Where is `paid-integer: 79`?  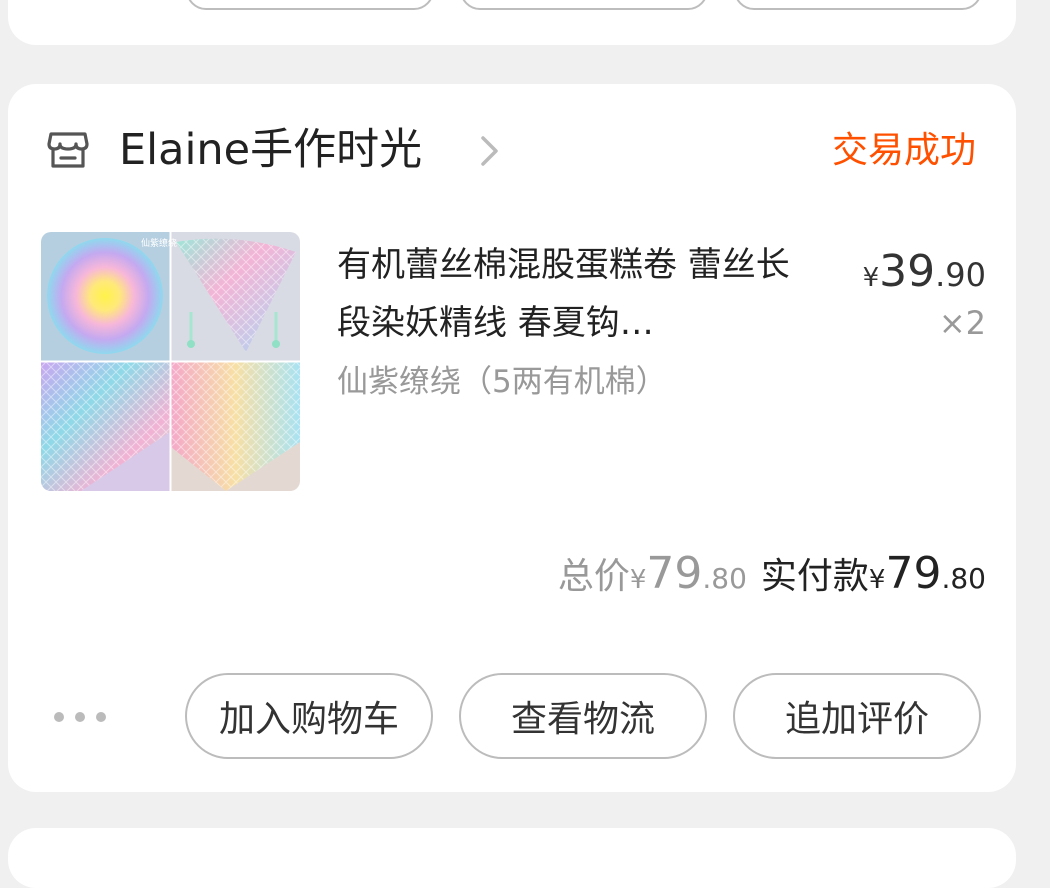 paid-integer: 79 is located at coordinates (913, 573).